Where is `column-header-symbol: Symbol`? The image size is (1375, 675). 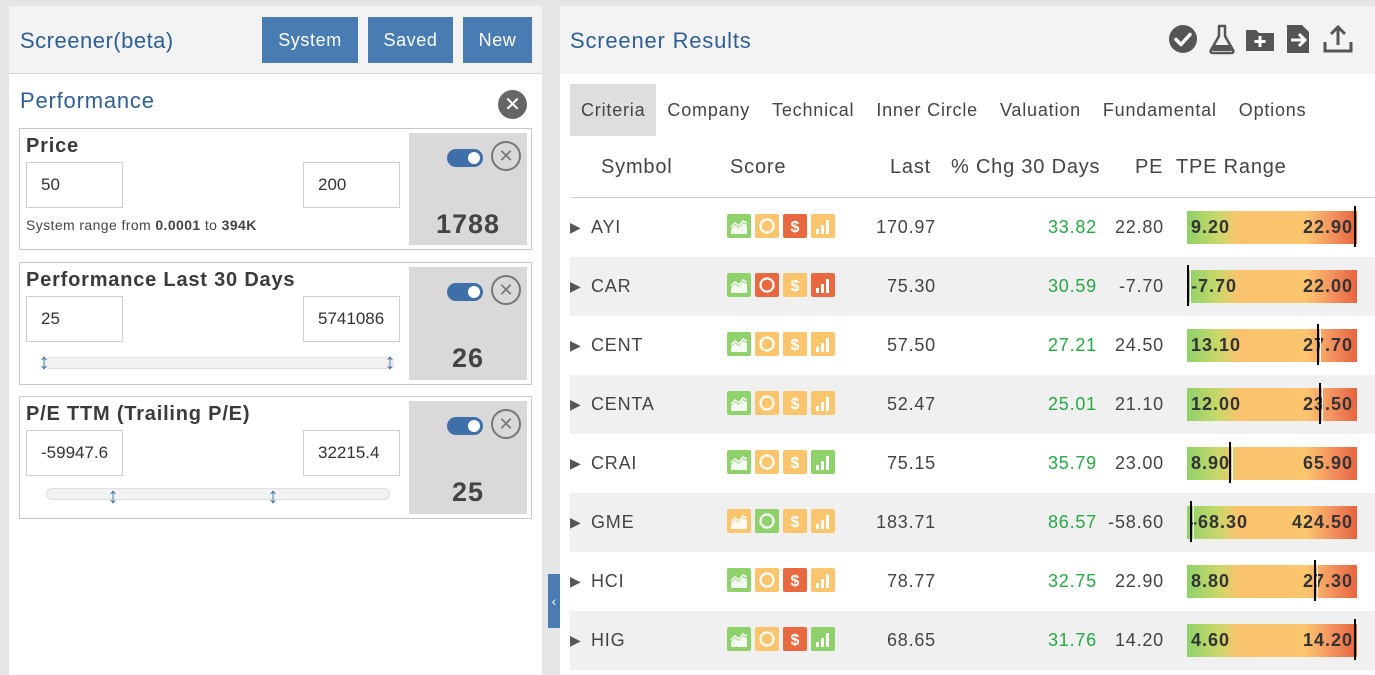 column-header-symbol: Symbol is located at coordinates (637, 167).